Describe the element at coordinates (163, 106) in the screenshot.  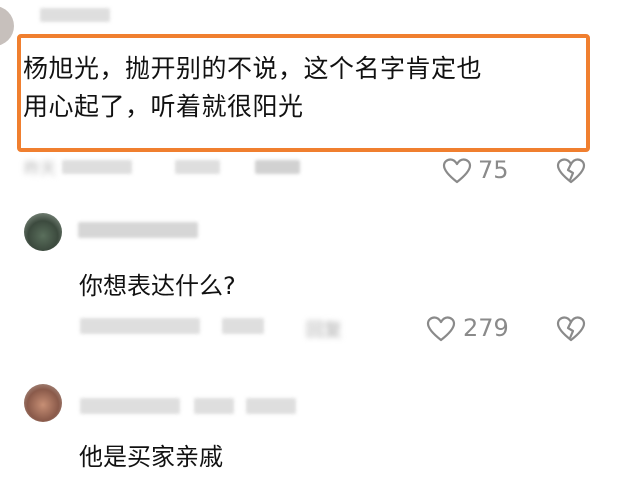
I see `comment-text-line-2: 用心起了，听着就很阳光` at that location.